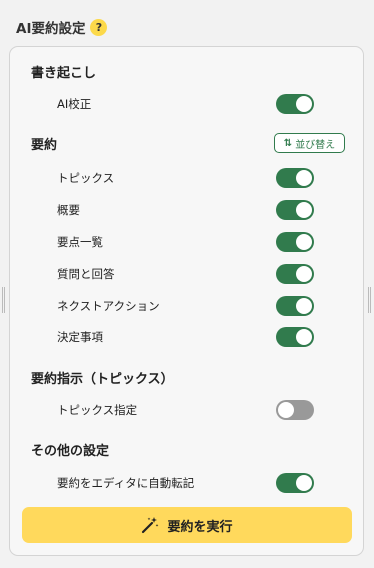 The height and width of the screenshot is (568, 374). I want to click on sort-button-label: 並び替え, so click(315, 145).